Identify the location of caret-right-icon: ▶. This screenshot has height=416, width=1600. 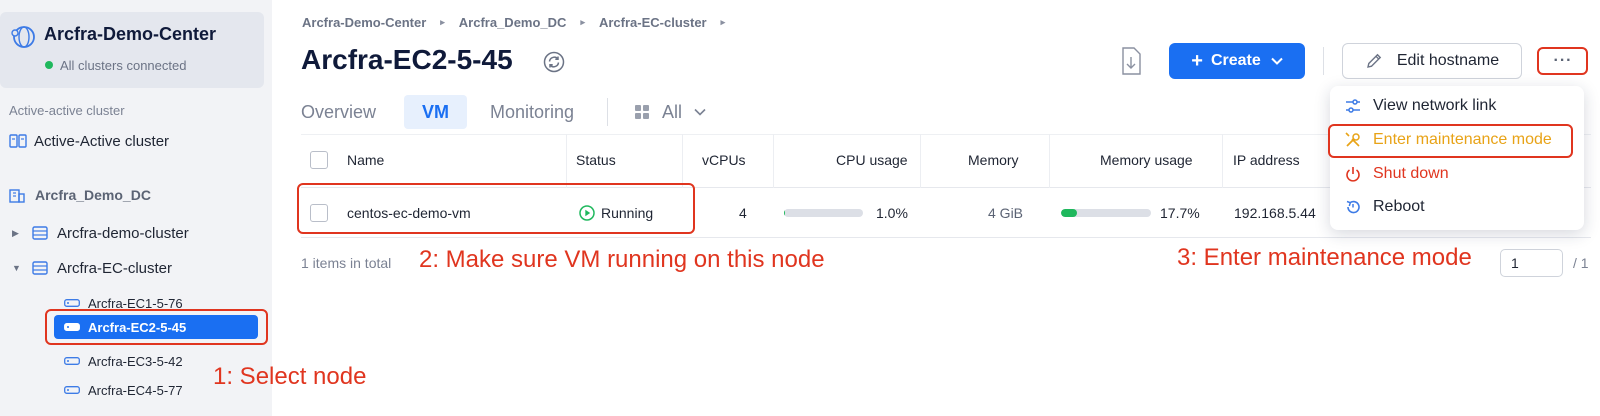
(17, 233).